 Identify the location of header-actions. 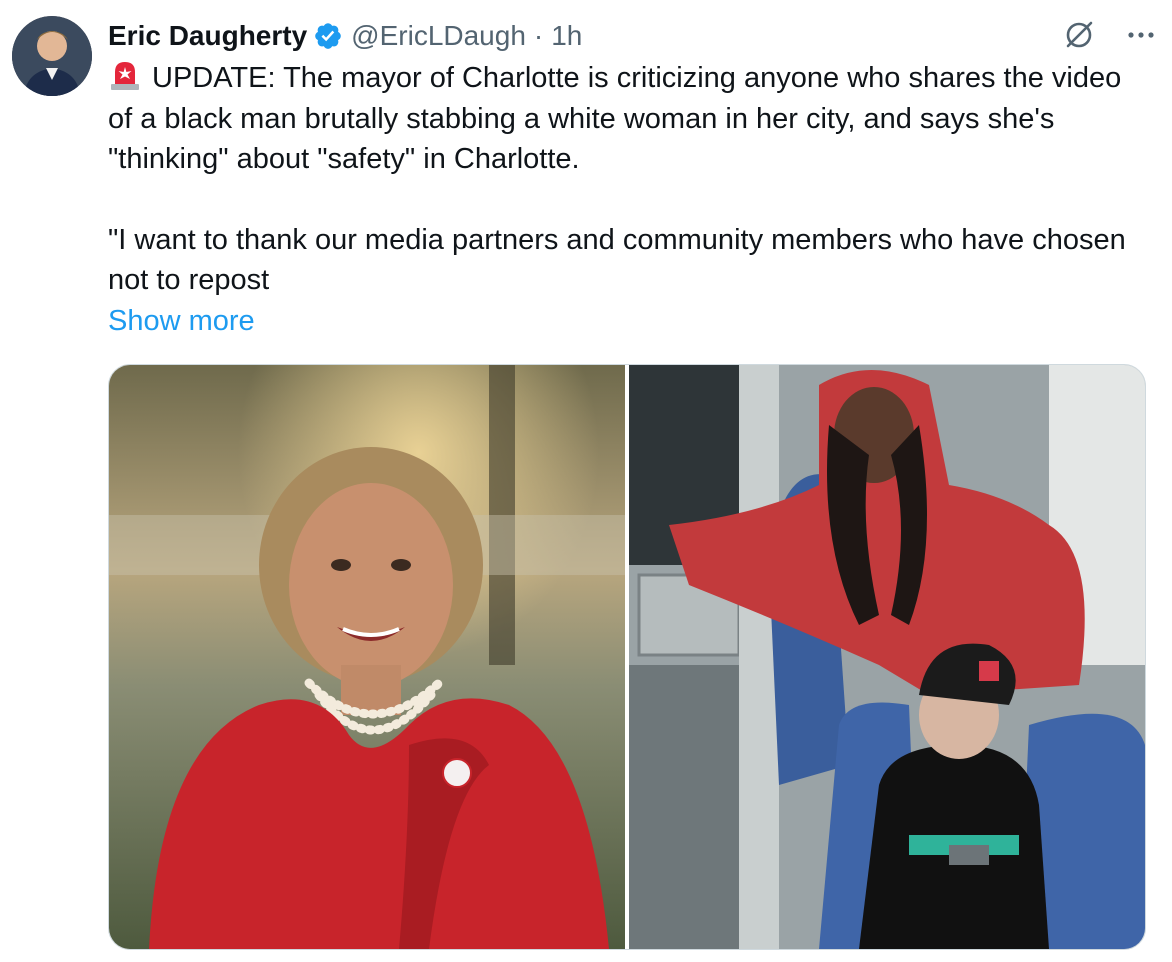
(1110, 35).